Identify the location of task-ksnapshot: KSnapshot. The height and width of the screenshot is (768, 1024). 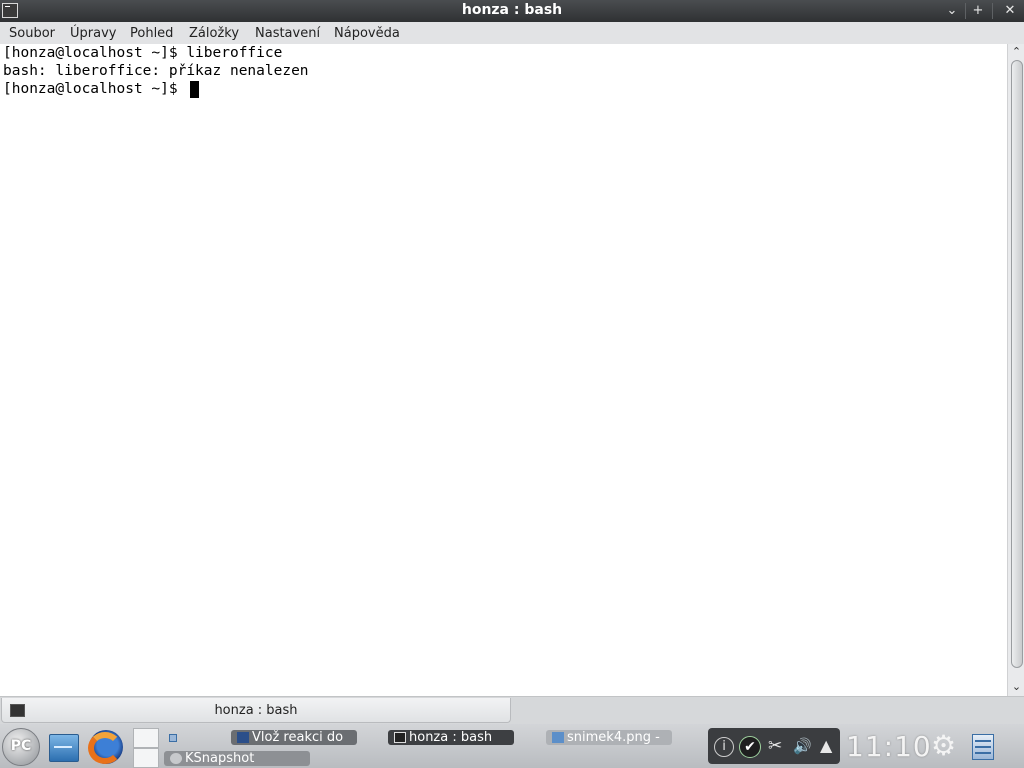
(237, 758).